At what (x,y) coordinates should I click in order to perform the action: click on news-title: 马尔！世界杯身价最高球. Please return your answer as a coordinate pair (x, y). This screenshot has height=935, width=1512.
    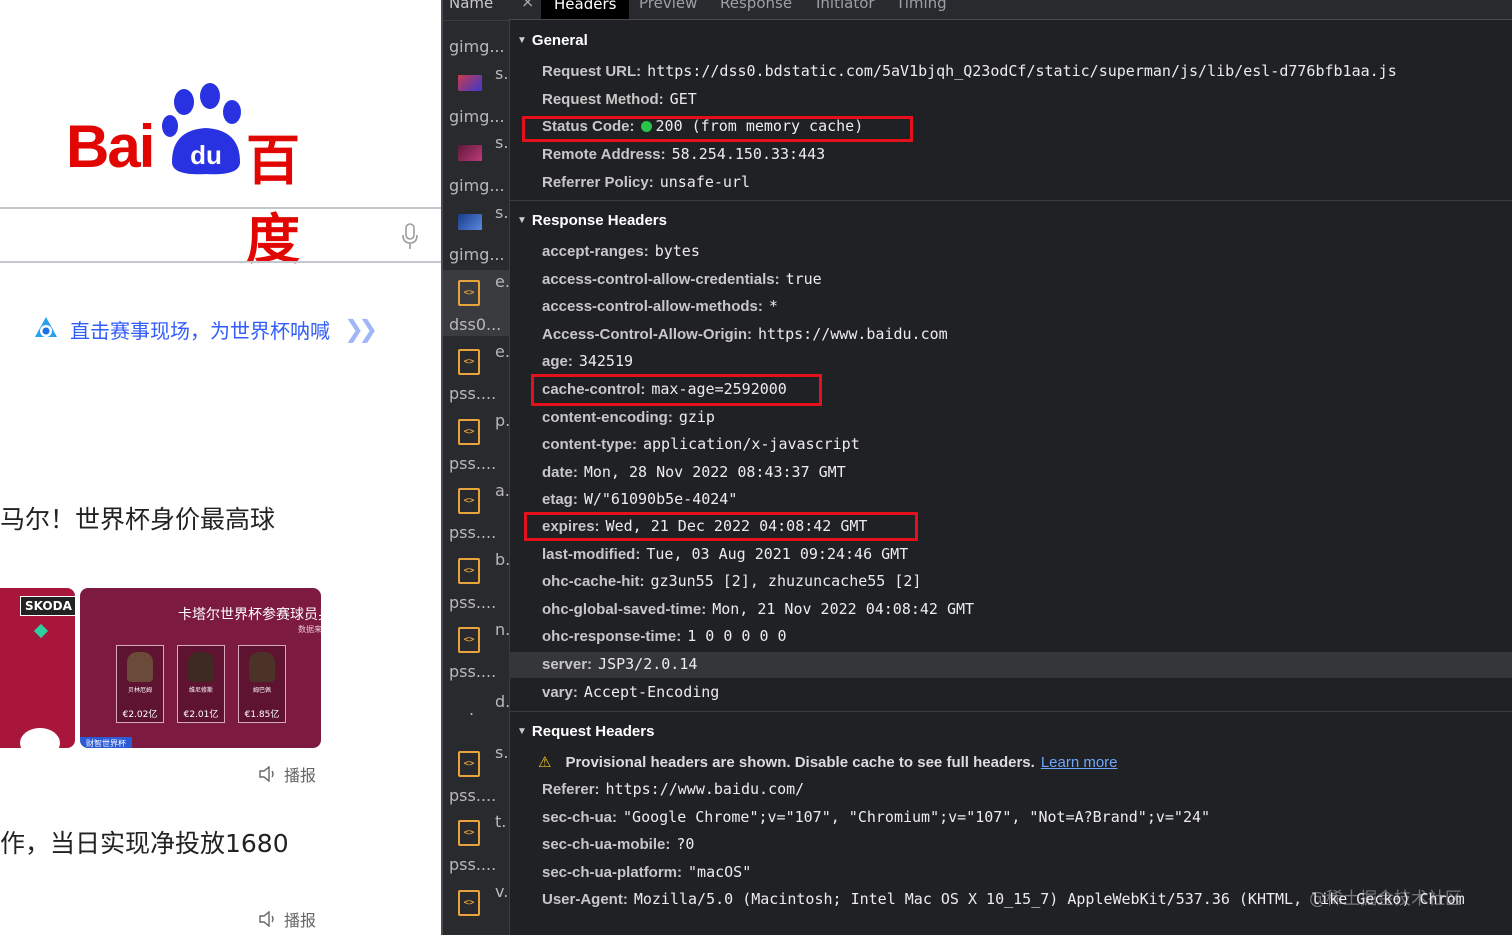
    Looking at the image, I should click on (137, 518).